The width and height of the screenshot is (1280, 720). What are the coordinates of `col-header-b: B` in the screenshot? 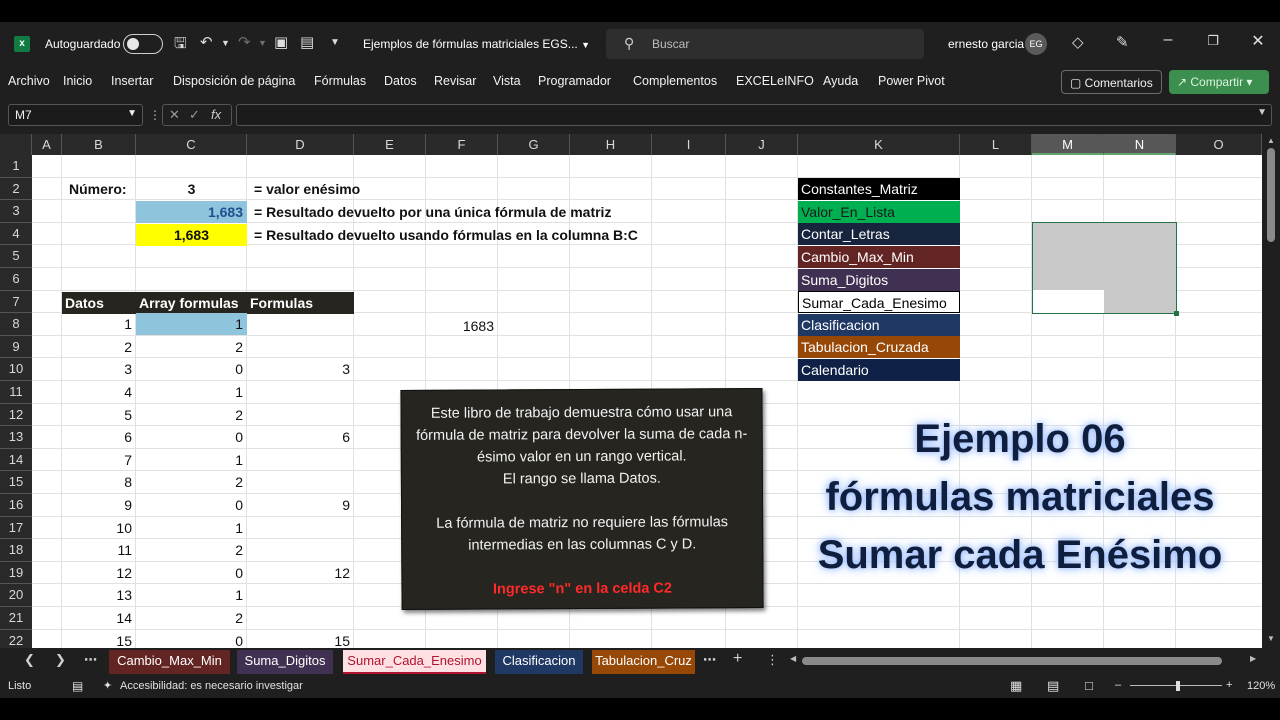 It's located at (99, 144).